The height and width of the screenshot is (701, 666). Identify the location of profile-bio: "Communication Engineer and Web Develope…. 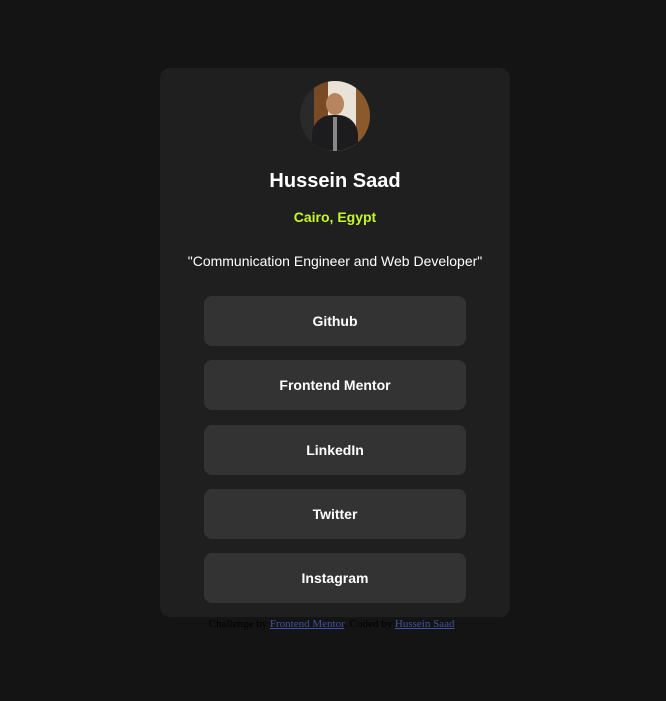
(335, 261).